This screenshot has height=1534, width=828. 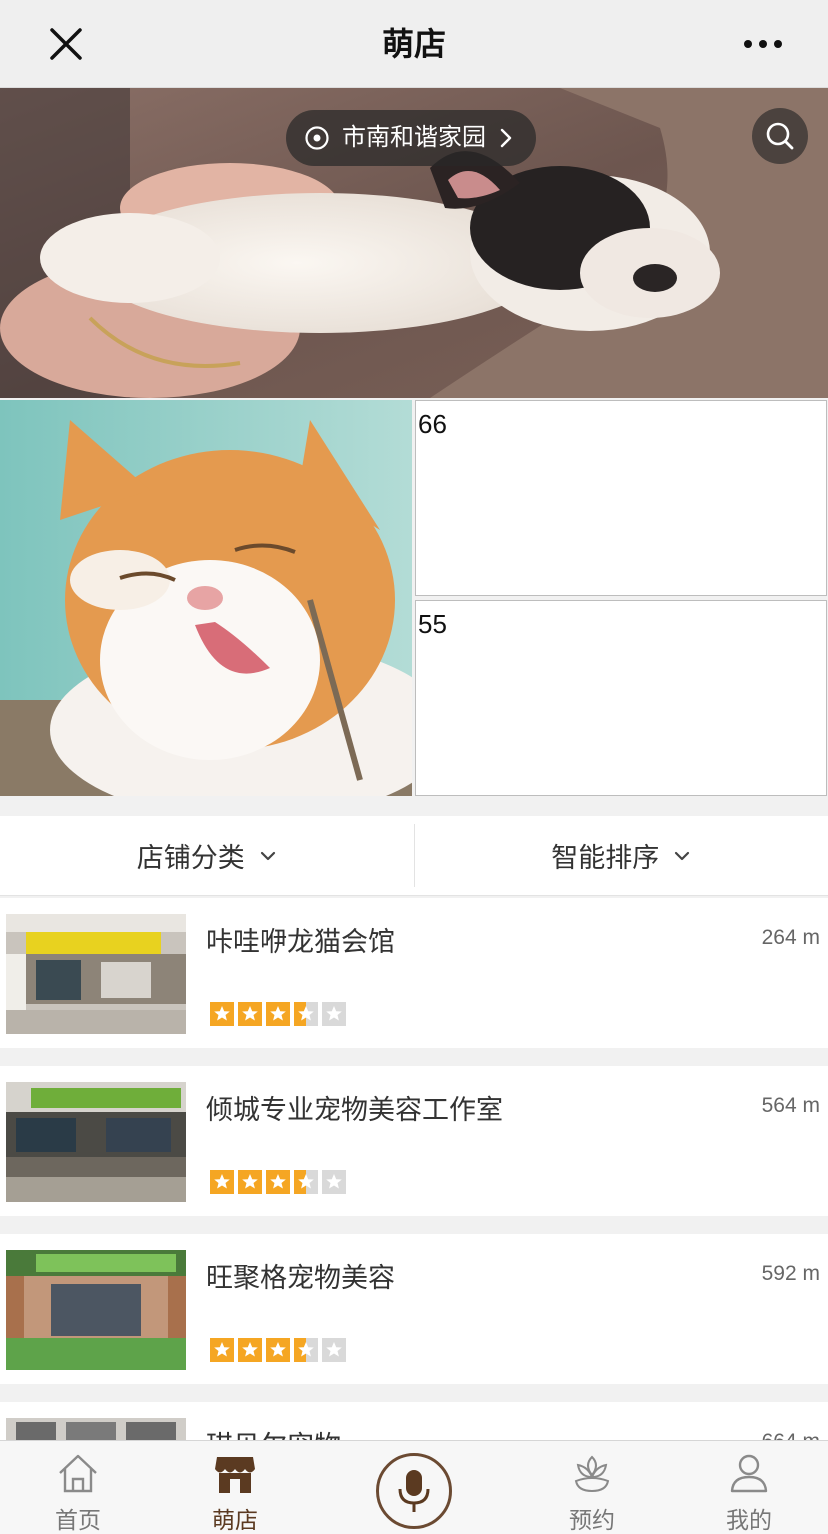 What do you see at coordinates (273, 1432) in the screenshot?
I see `shop-name: 琪贝尔宠物` at bounding box center [273, 1432].